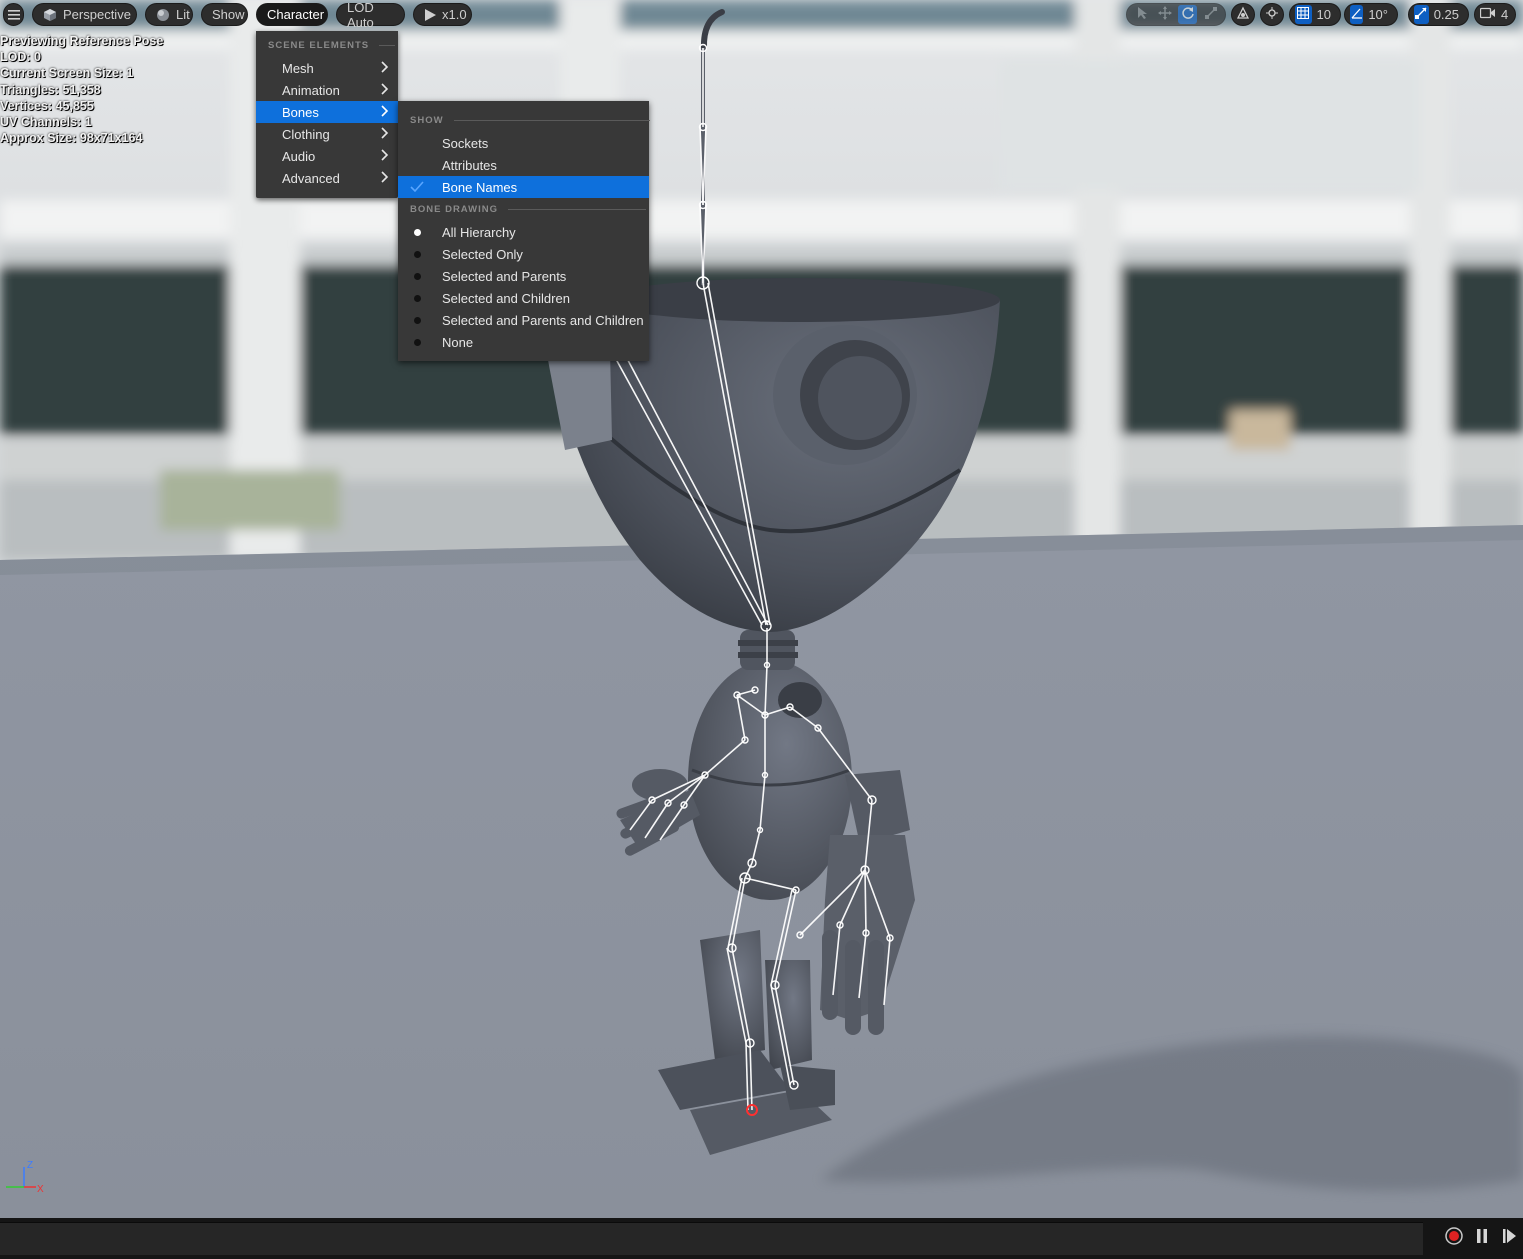  I want to click on menu-item-sockets: Sockets, so click(523, 143).